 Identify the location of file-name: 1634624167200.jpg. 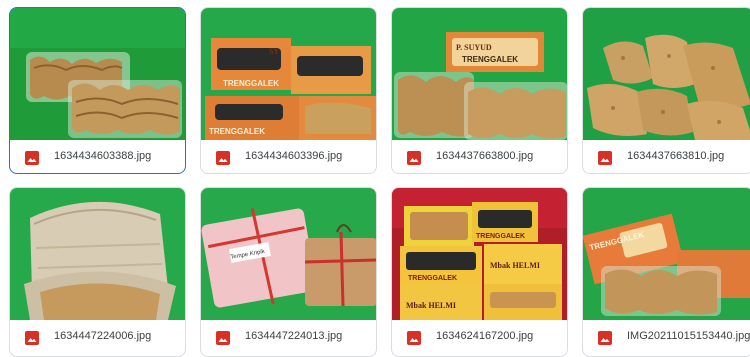
(485, 336).